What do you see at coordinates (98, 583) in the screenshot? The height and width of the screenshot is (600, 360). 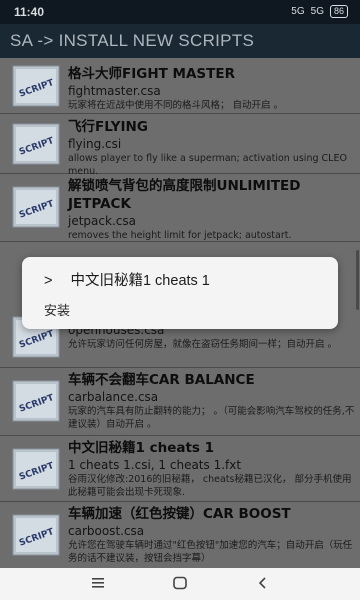 I see `menu-icon` at bounding box center [98, 583].